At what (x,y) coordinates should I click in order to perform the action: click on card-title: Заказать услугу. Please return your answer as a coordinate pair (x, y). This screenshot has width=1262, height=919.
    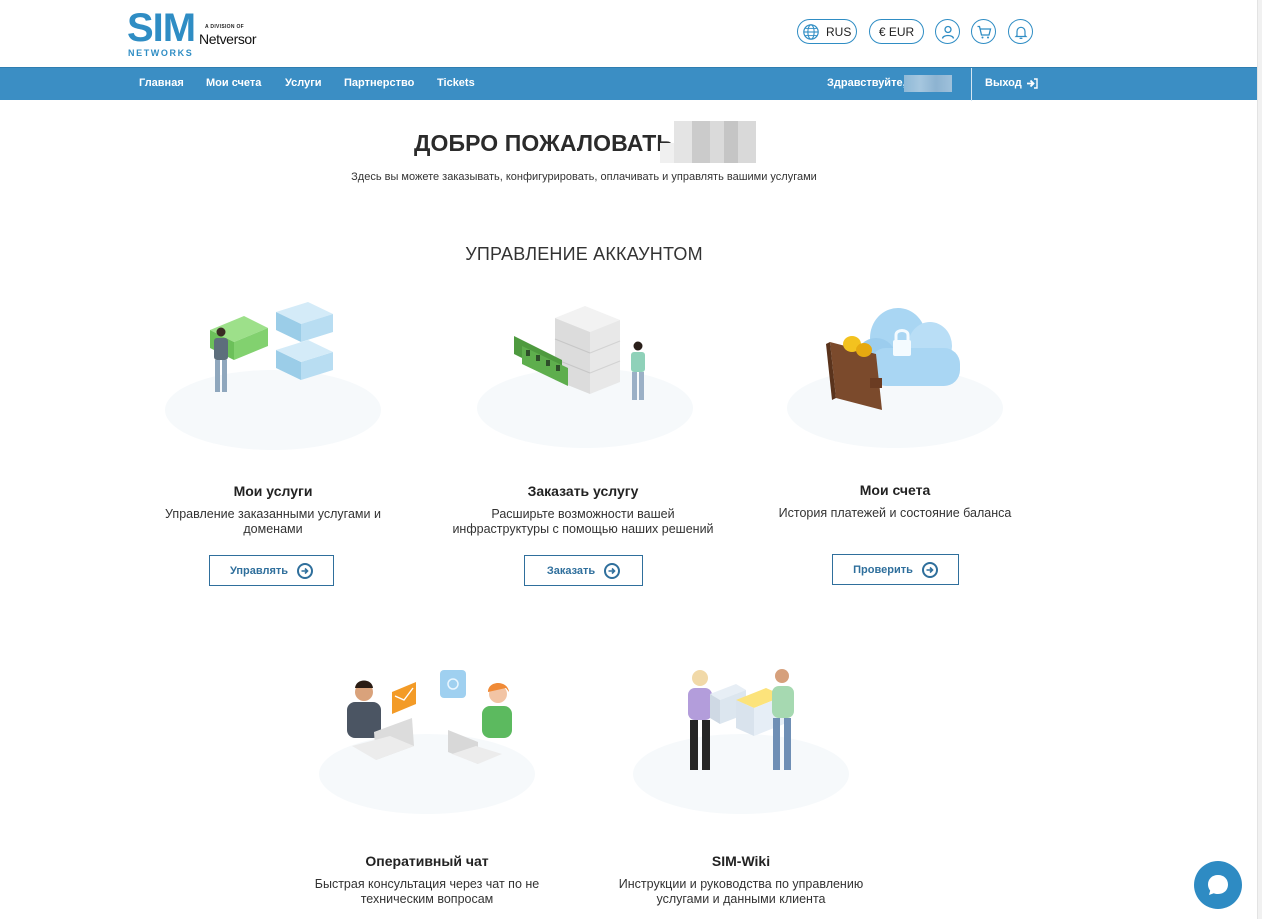
    Looking at the image, I should click on (583, 491).